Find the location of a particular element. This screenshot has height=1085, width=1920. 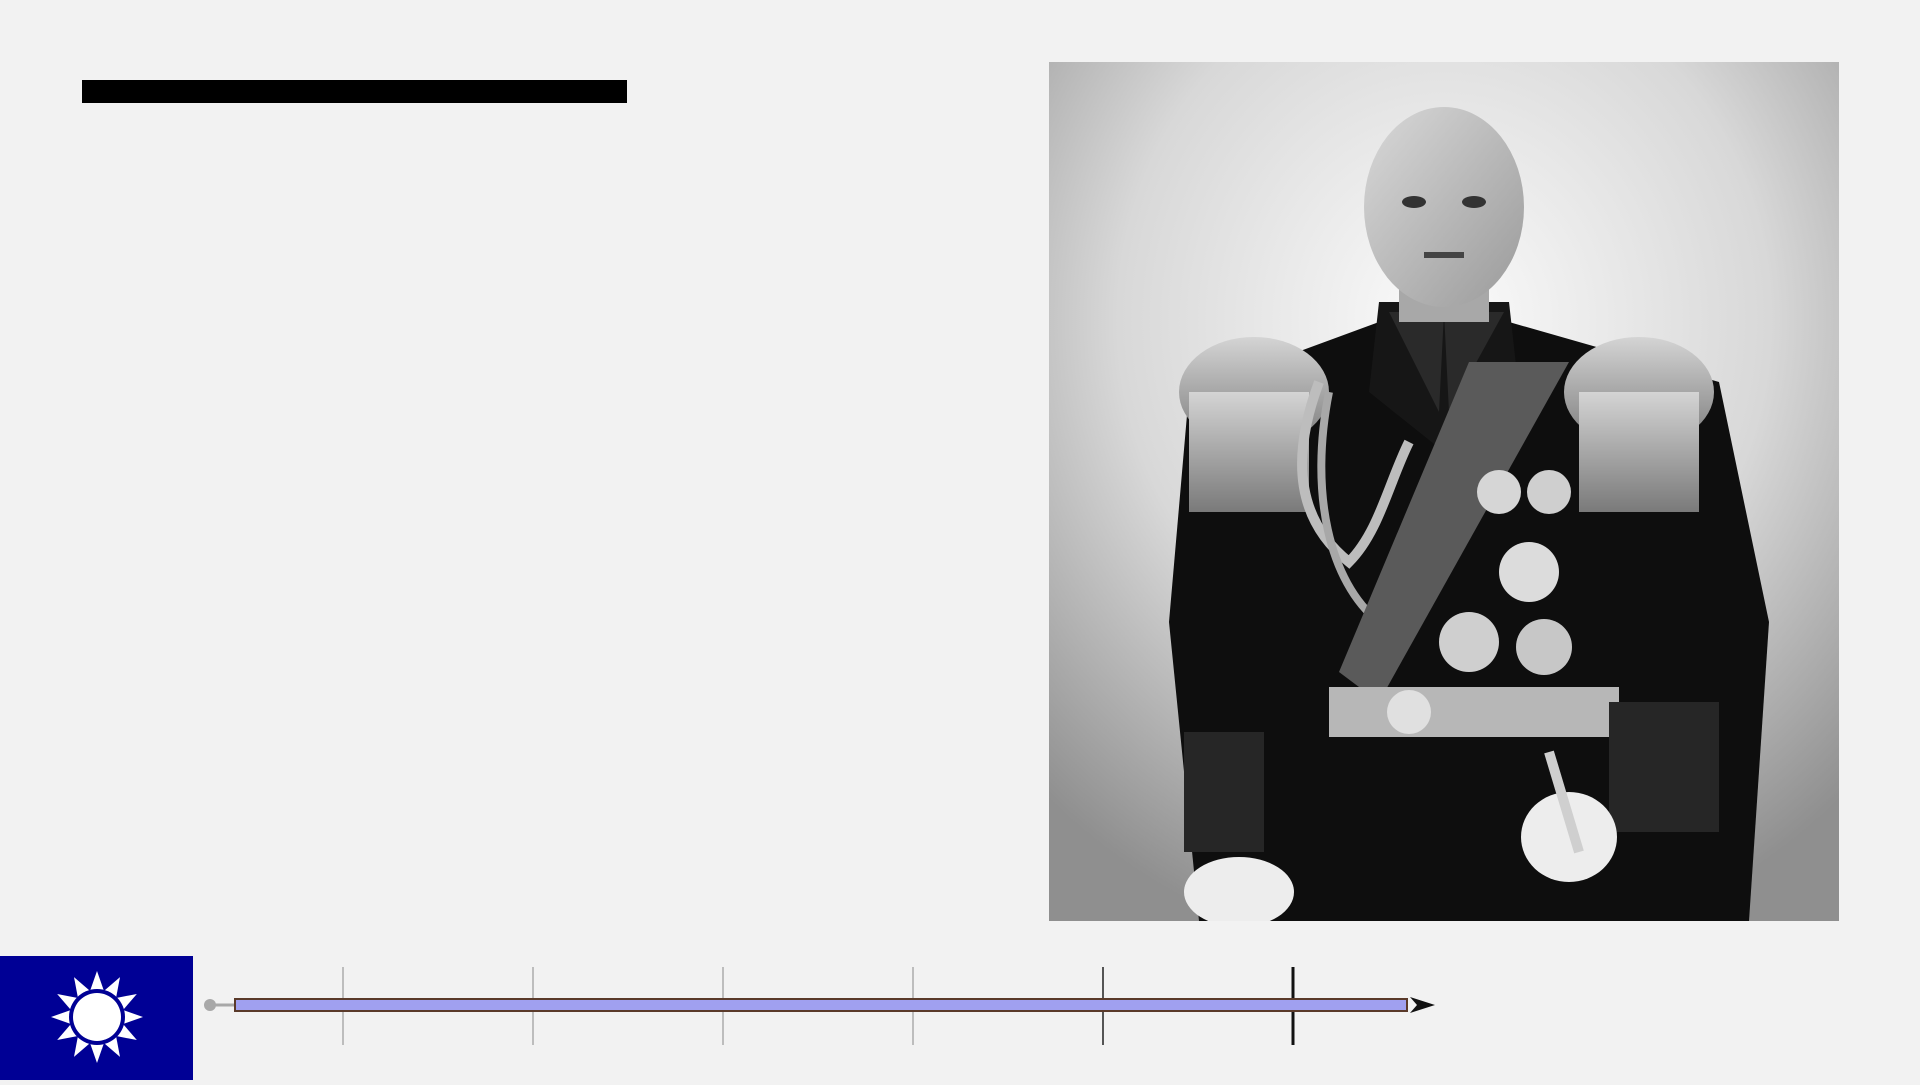

timeline is located at coordinates (825, 1017).